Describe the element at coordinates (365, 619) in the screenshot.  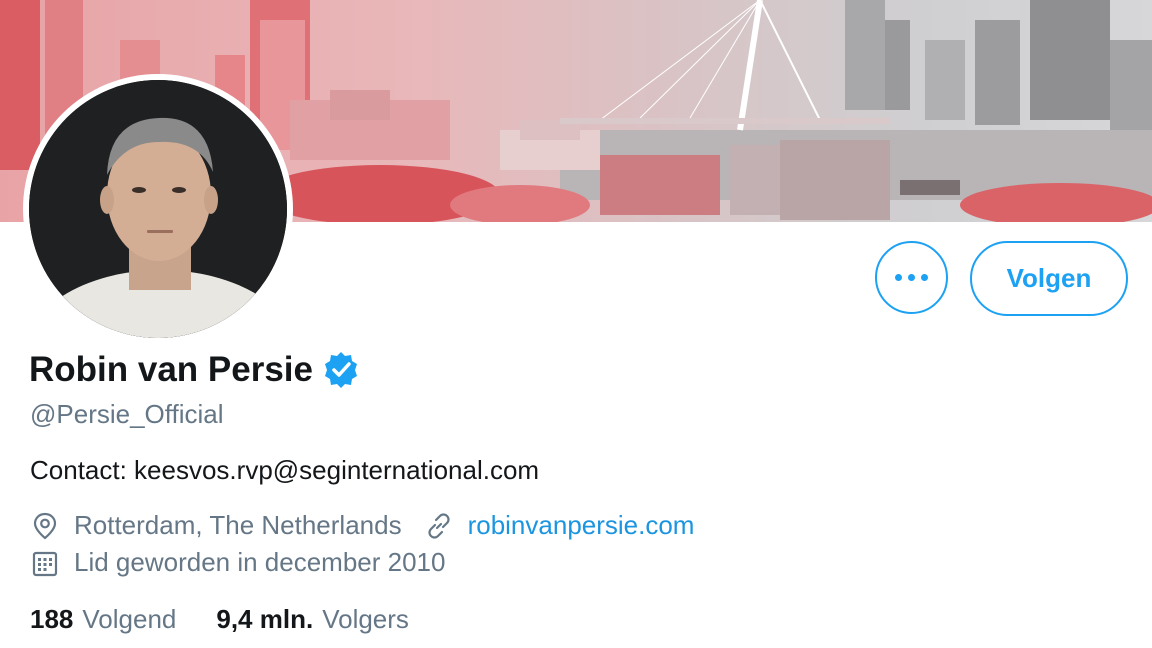
I see `followers-label: Volgers` at that location.